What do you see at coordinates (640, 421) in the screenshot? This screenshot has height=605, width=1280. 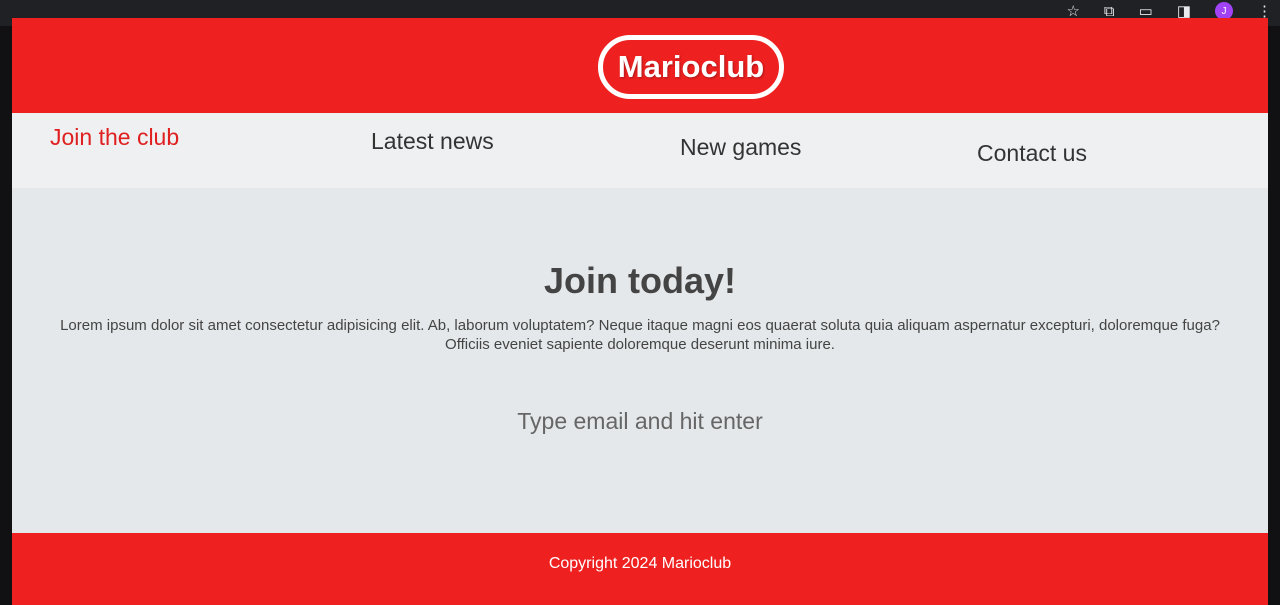 I see `email-input` at bounding box center [640, 421].